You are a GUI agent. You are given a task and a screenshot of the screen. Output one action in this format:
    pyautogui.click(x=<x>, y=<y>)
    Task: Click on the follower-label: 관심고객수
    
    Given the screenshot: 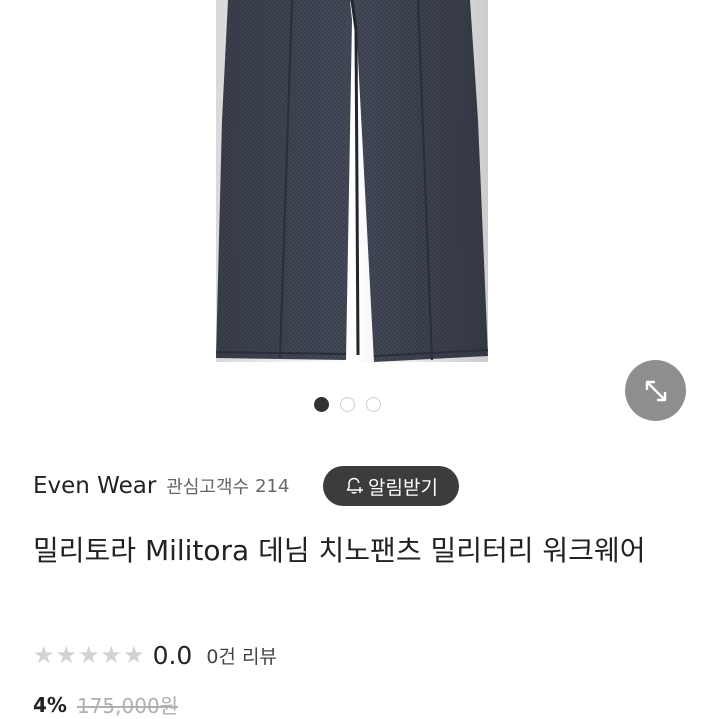 What is the action you would take?
    pyautogui.click(x=208, y=487)
    